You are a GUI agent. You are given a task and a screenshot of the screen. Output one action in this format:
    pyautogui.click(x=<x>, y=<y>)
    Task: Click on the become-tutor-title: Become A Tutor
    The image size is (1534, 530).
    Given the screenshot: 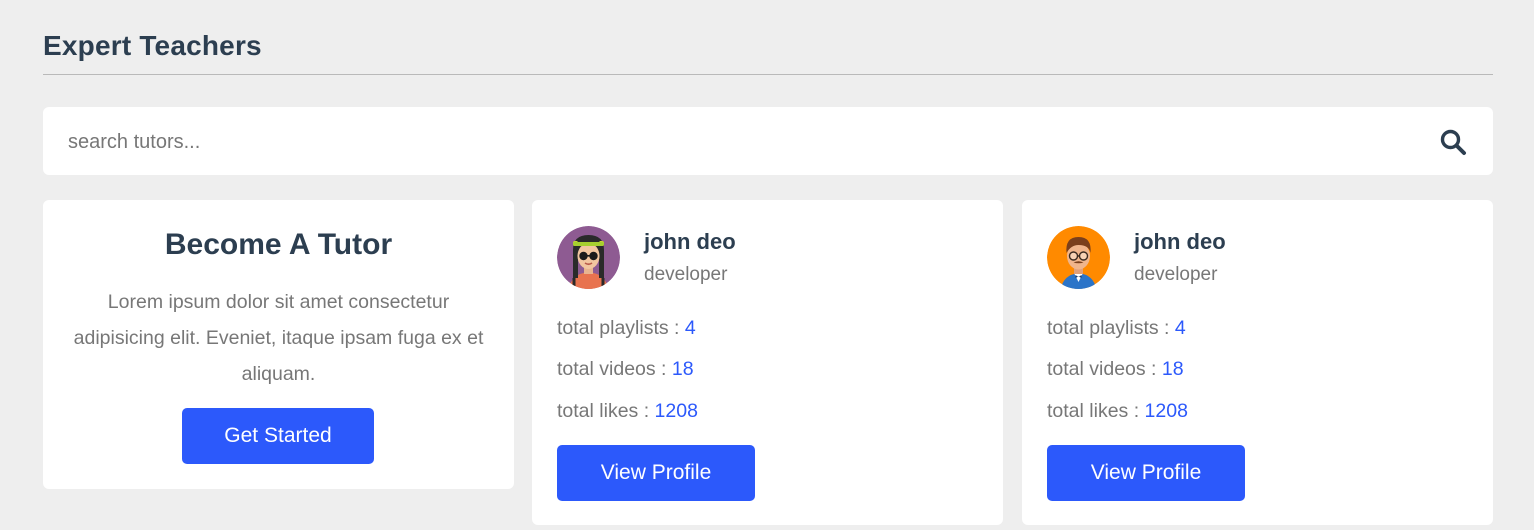 What is the action you would take?
    pyautogui.click(x=278, y=244)
    